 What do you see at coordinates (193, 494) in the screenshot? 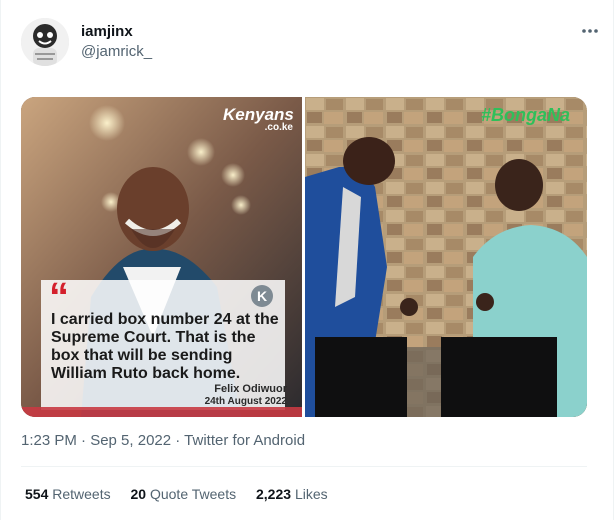
I see `quotes-label: Quote Tweets` at bounding box center [193, 494].